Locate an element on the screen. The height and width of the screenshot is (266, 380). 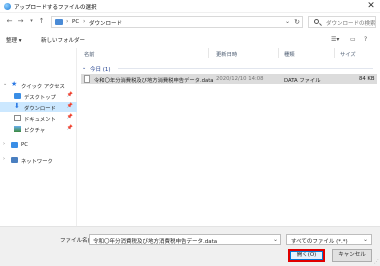
filetype-select: すべてのファイル (*.*) ⌄ is located at coordinates (329, 239).